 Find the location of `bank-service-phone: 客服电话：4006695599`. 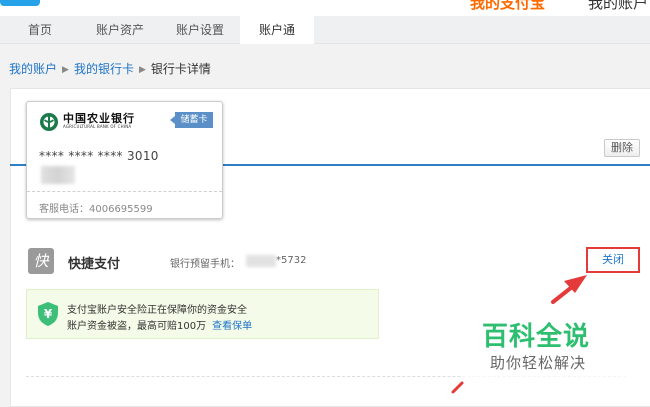

bank-service-phone: 客服电话：4006695599 is located at coordinates (96, 209).